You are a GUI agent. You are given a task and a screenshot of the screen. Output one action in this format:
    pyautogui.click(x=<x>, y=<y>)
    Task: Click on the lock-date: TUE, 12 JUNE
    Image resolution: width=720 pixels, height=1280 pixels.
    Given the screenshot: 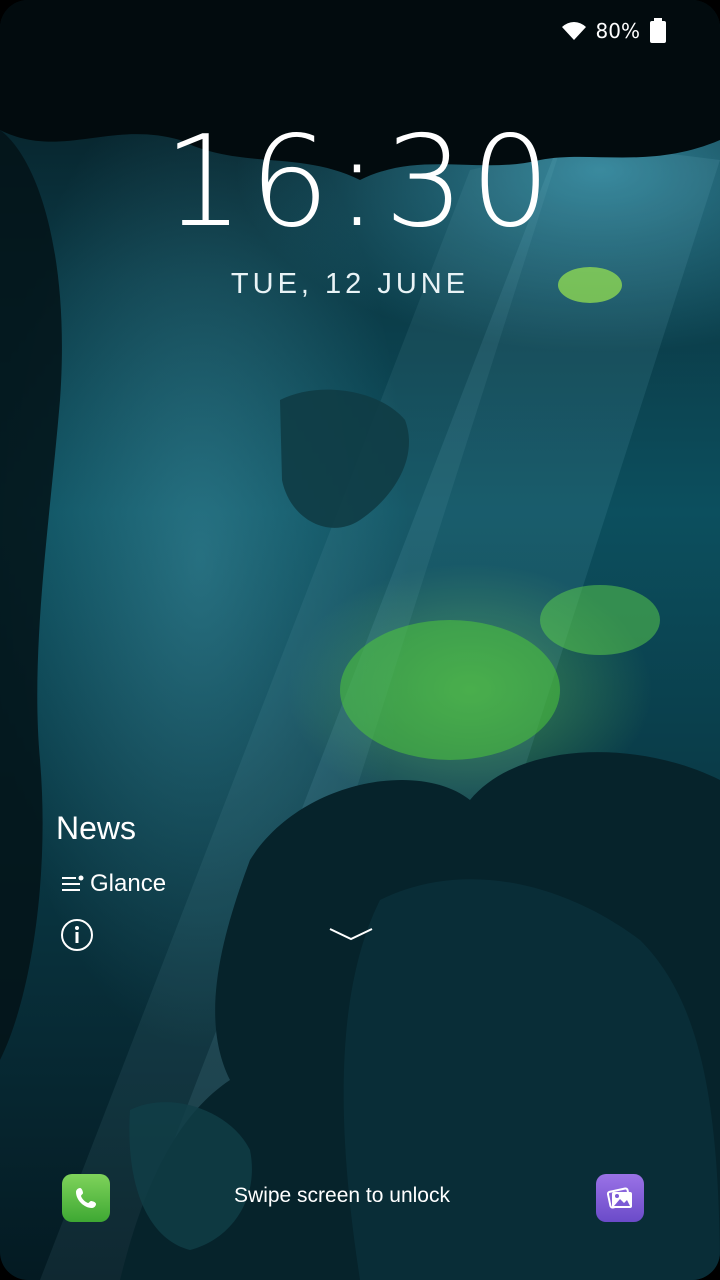 What is the action you would take?
    pyautogui.click(x=350, y=284)
    